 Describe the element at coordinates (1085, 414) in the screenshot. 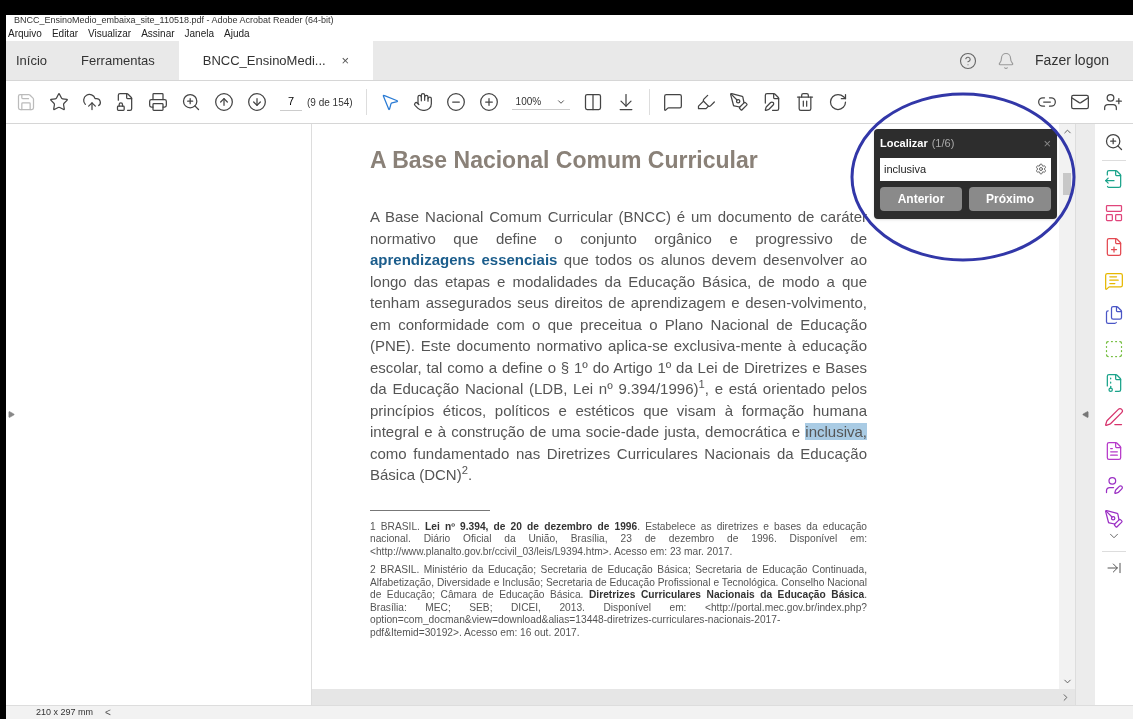

I see `collapse-icon` at that location.